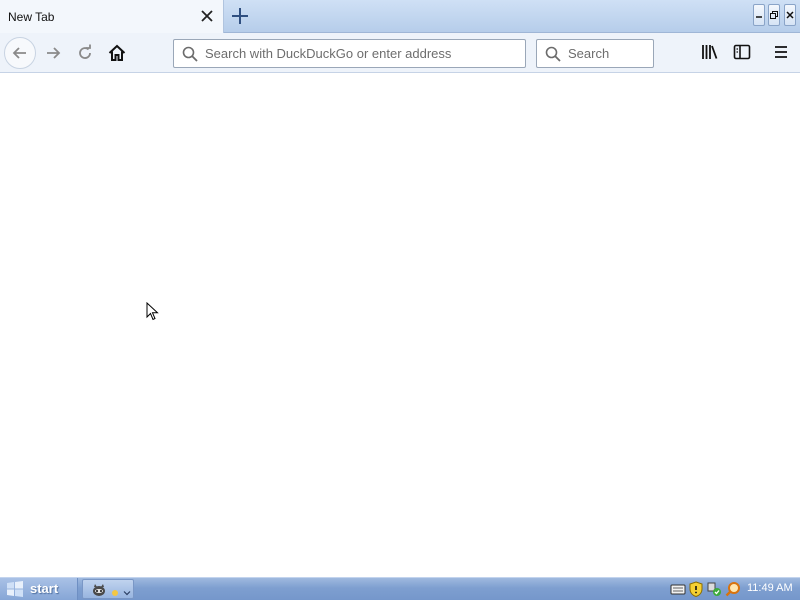 This screenshot has height=600, width=800. Describe the element at coordinates (127, 591) in the screenshot. I see `chevron-down-icon` at that location.